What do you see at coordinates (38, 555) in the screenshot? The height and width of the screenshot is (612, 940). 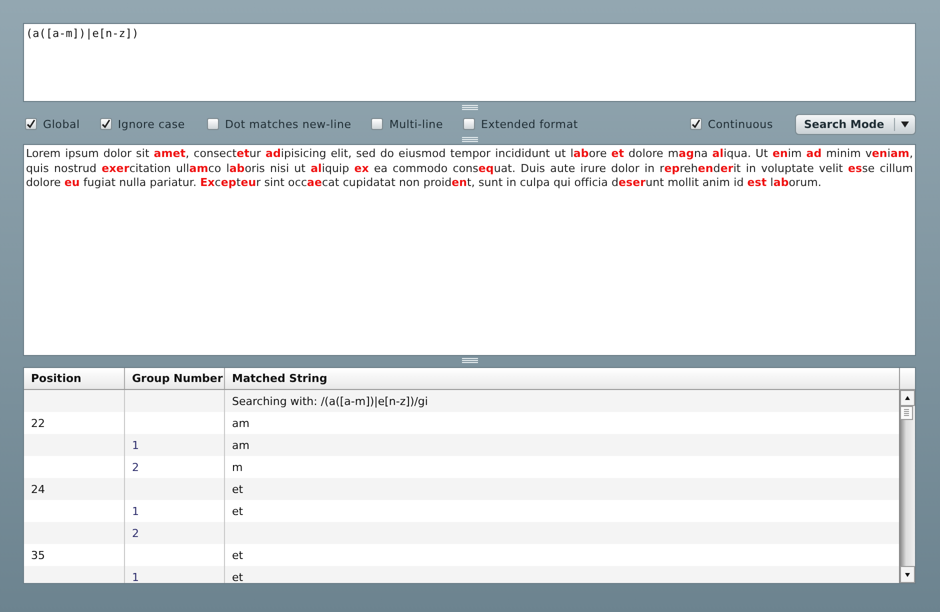 I see `table-cell: 35` at bounding box center [38, 555].